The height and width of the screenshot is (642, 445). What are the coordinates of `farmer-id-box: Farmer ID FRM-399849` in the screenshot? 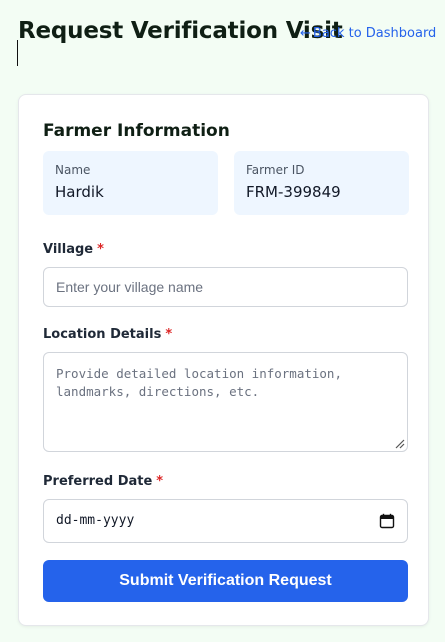 It's located at (321, 183).